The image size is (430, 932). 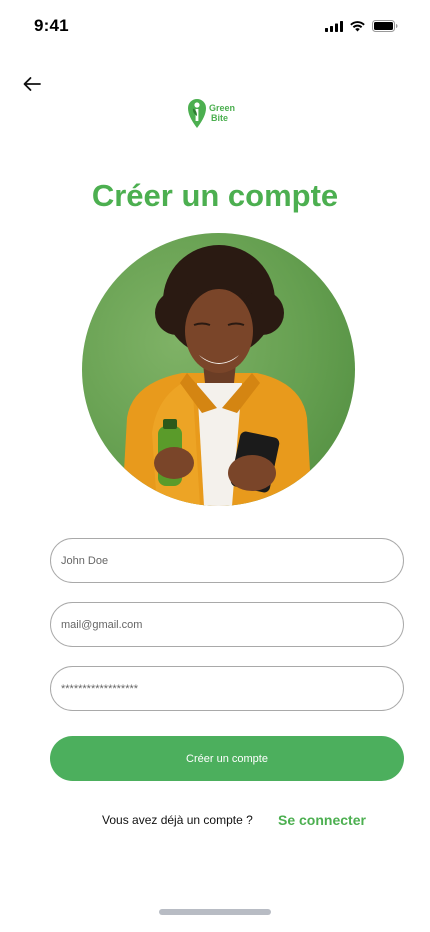 What do you see at coordinates (217, 375) in the screenshot?
I see `woman-with-phone-illustration` at bounding box center [217, 375].